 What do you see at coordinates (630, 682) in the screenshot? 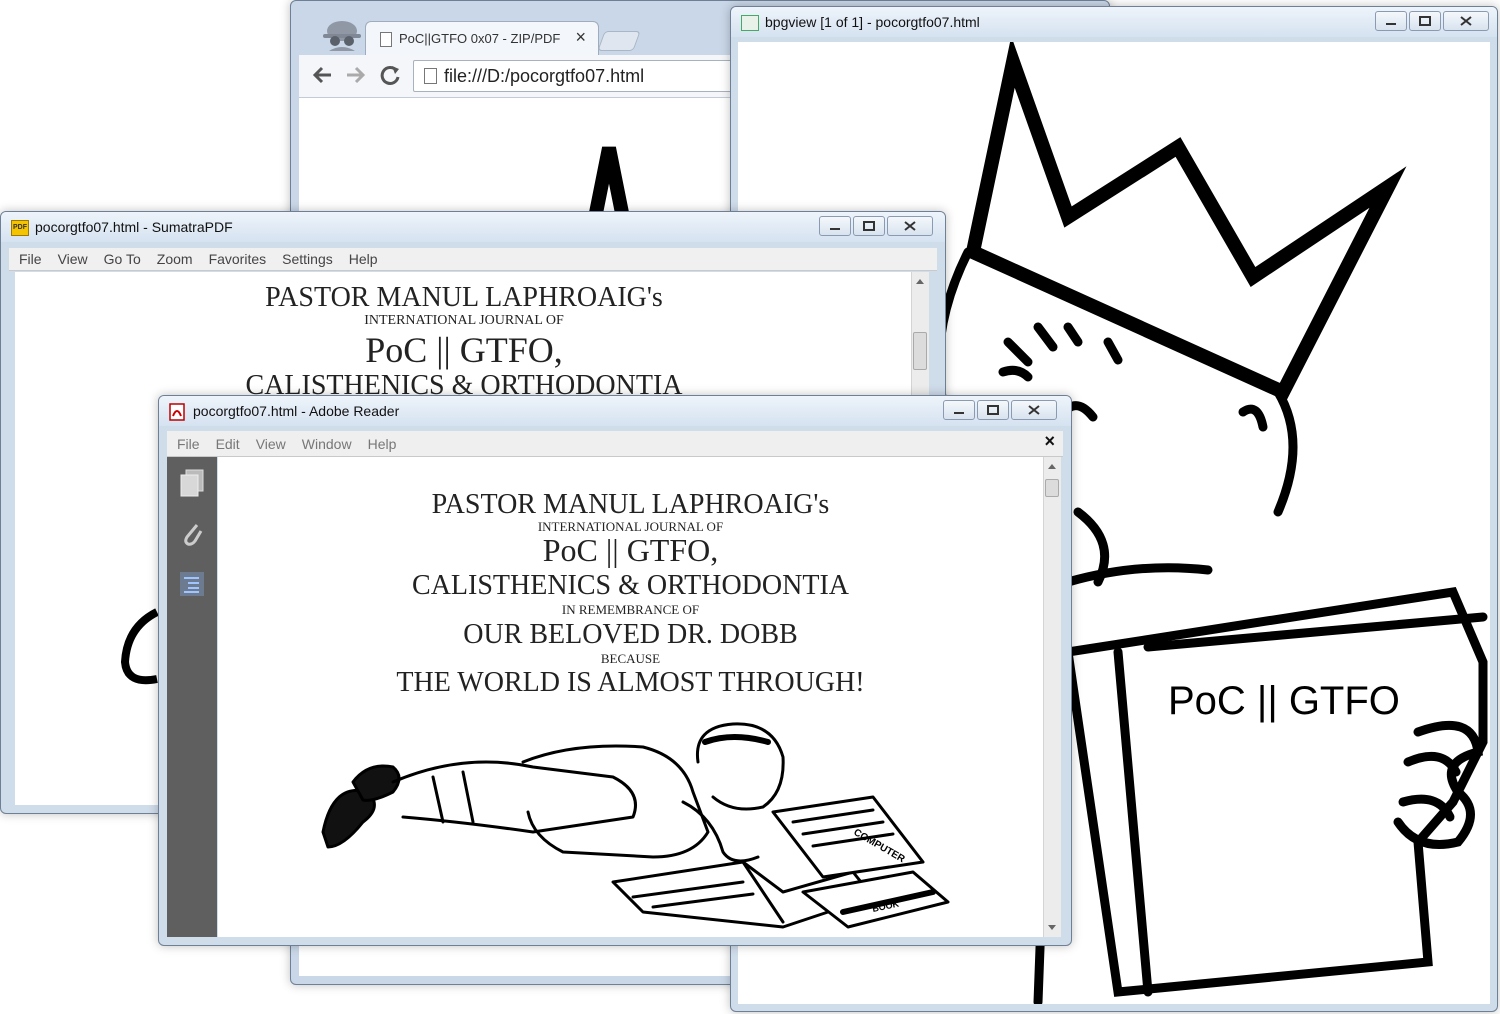
I see `doc-line-world: THE WORLD IS ALMOST THROUGH!` at bounding box center [630, 682].